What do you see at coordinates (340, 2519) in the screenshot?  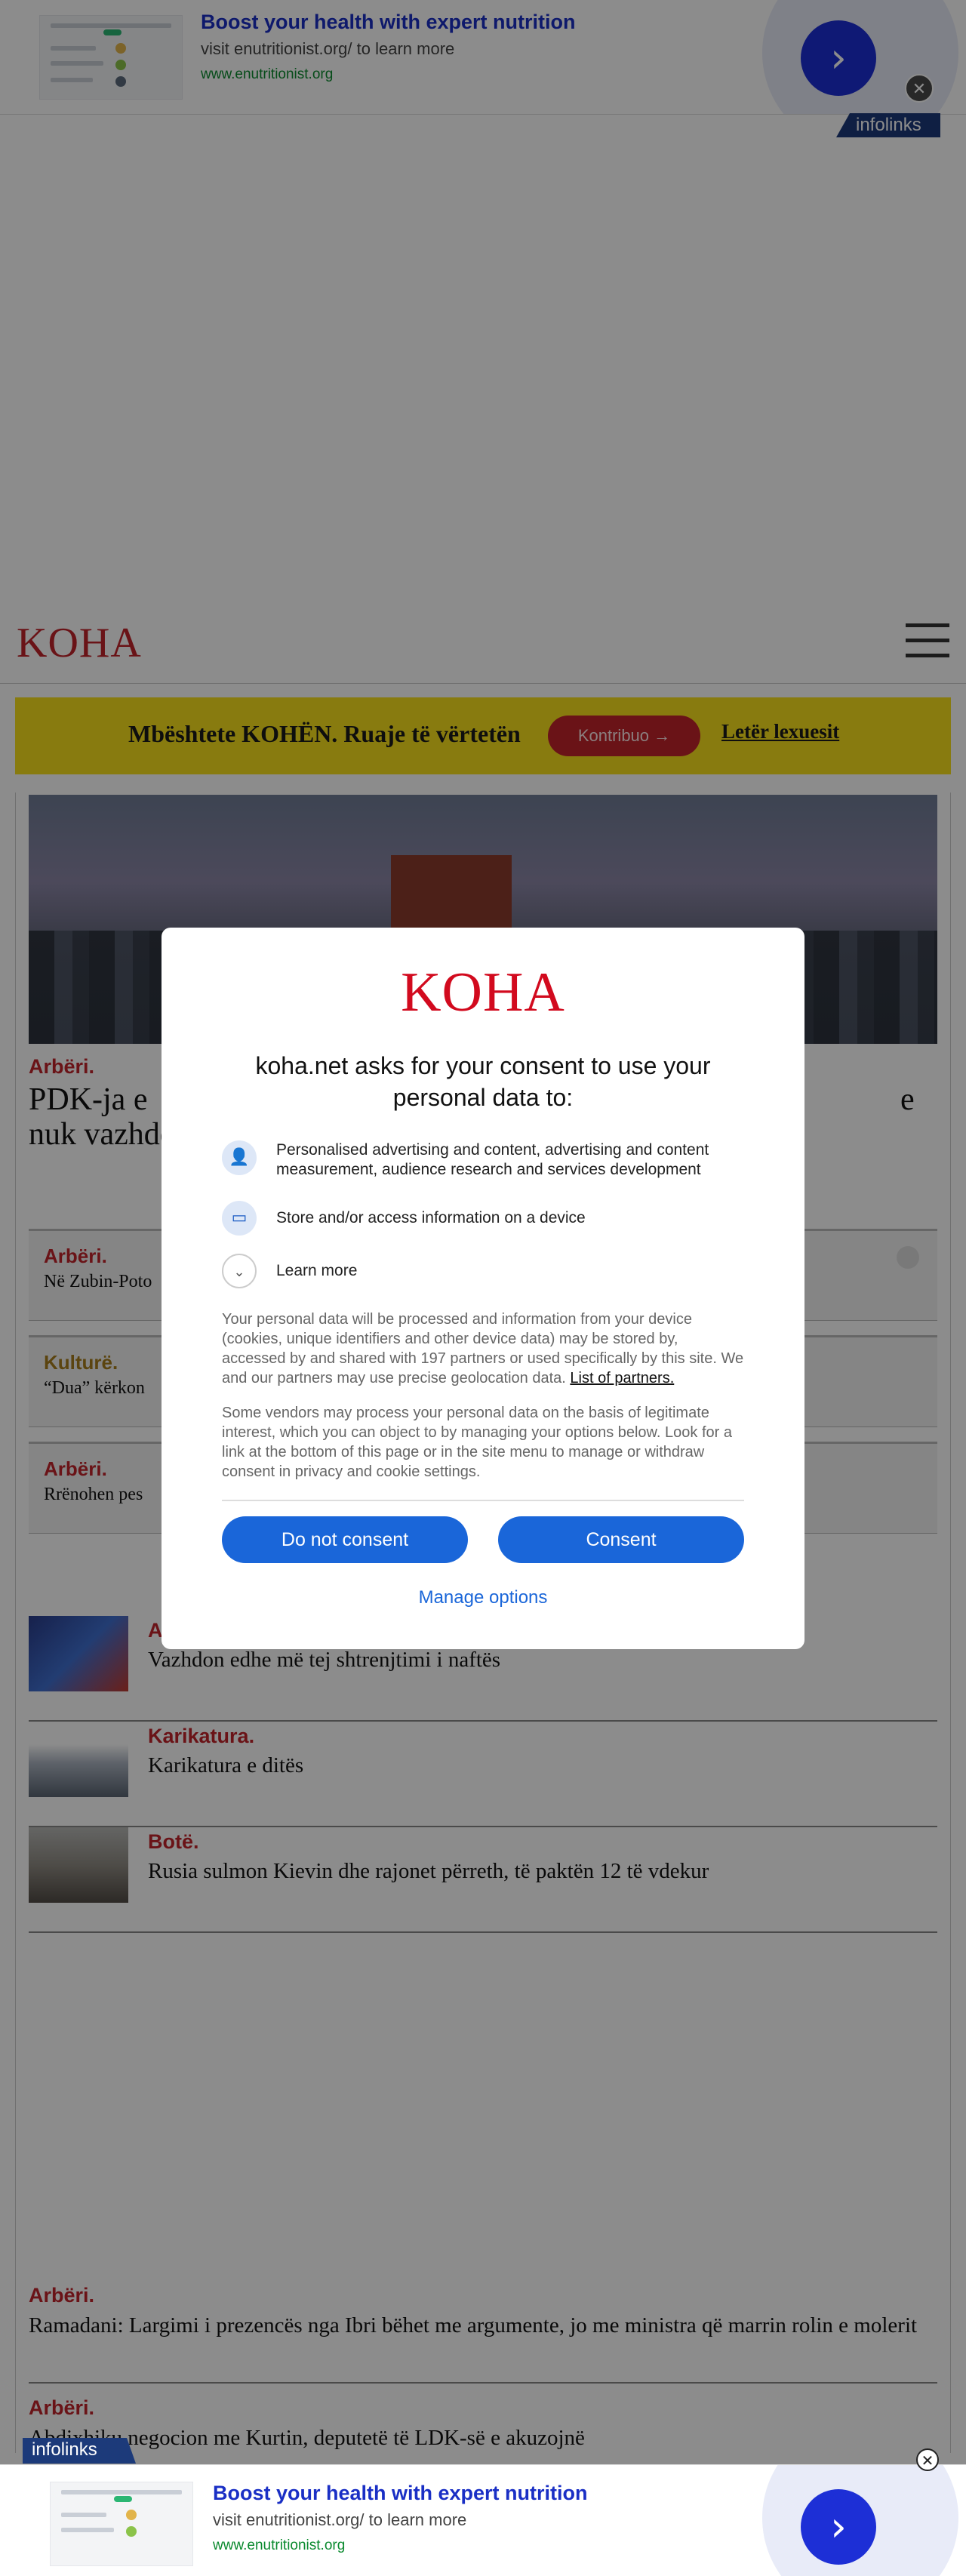 I see `ad-subtext: visit enutritionist.org/ to learn more` at bounding box center [340, 2519].